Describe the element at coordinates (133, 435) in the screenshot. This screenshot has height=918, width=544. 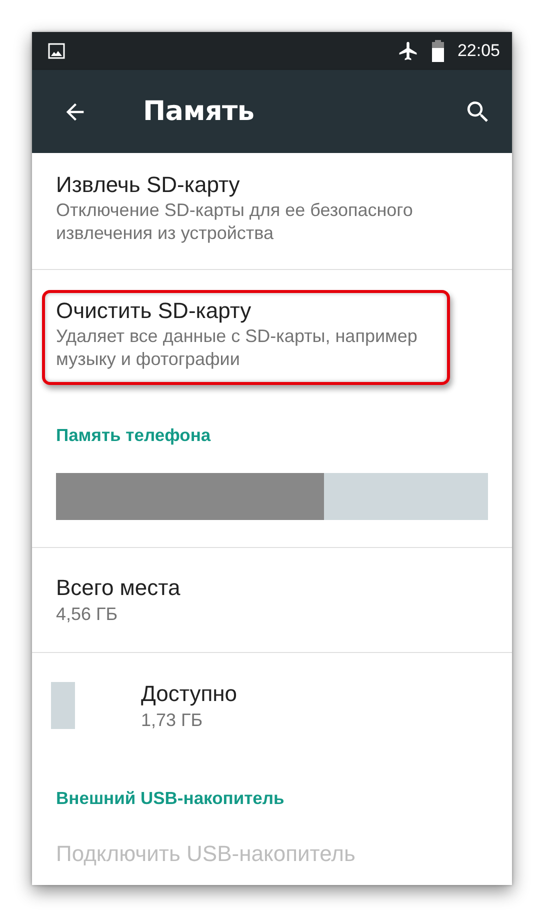
I see `section-header: Память телефона` at that location.